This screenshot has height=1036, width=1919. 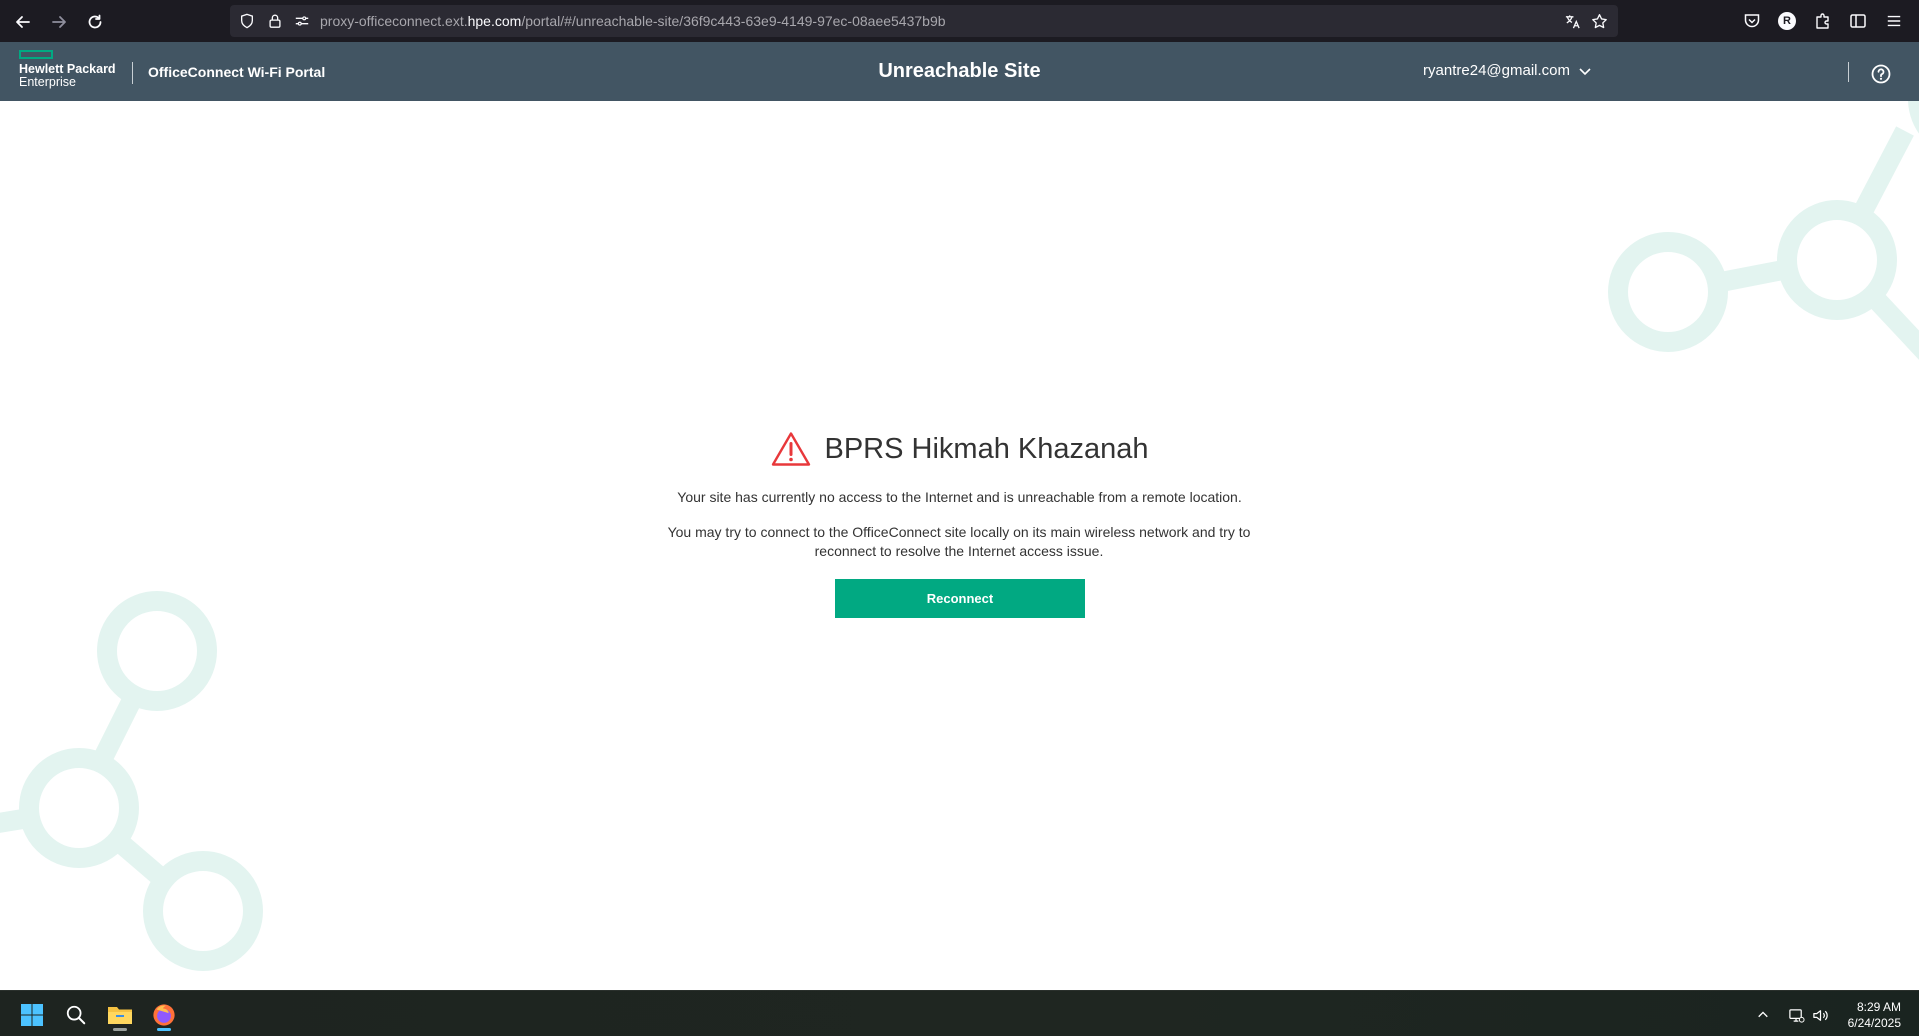 What do you see at coordinates (394, 21) in the screenshot?
I see `url-prefix: proxy-officeconnect.ext.` at bounding box center [394, 21].